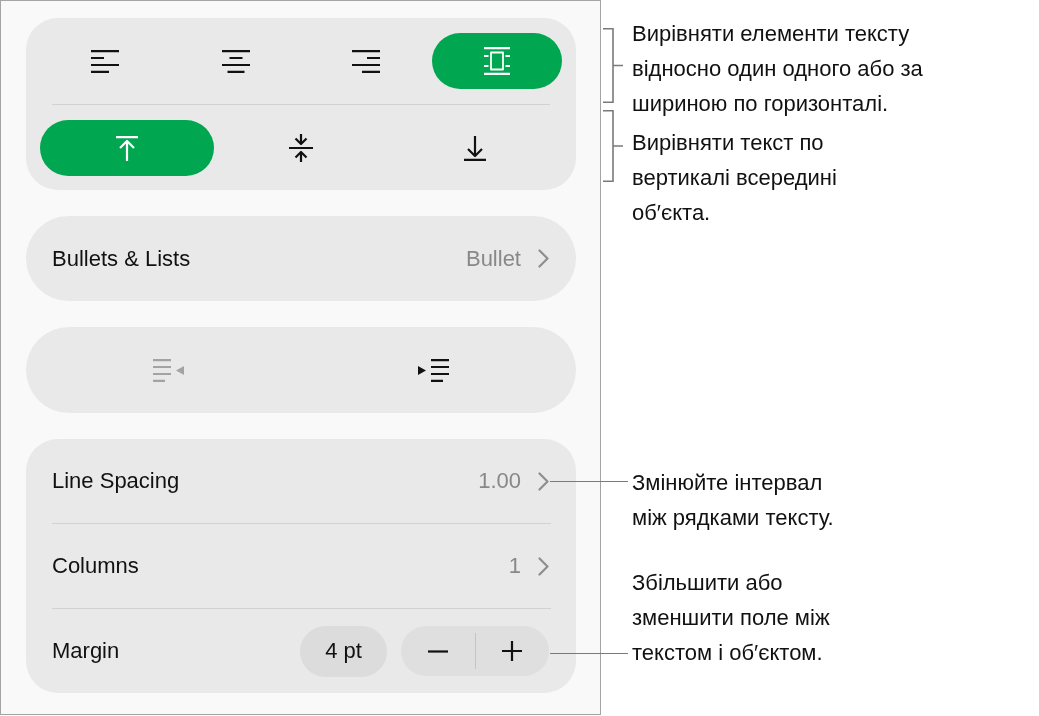 The height and width of the screenshot is (716, 1039). What do you see at coordinates (116, 481) in the screenshot?
I see `row-label: Line Spacing` at bounding box center [116, 481].